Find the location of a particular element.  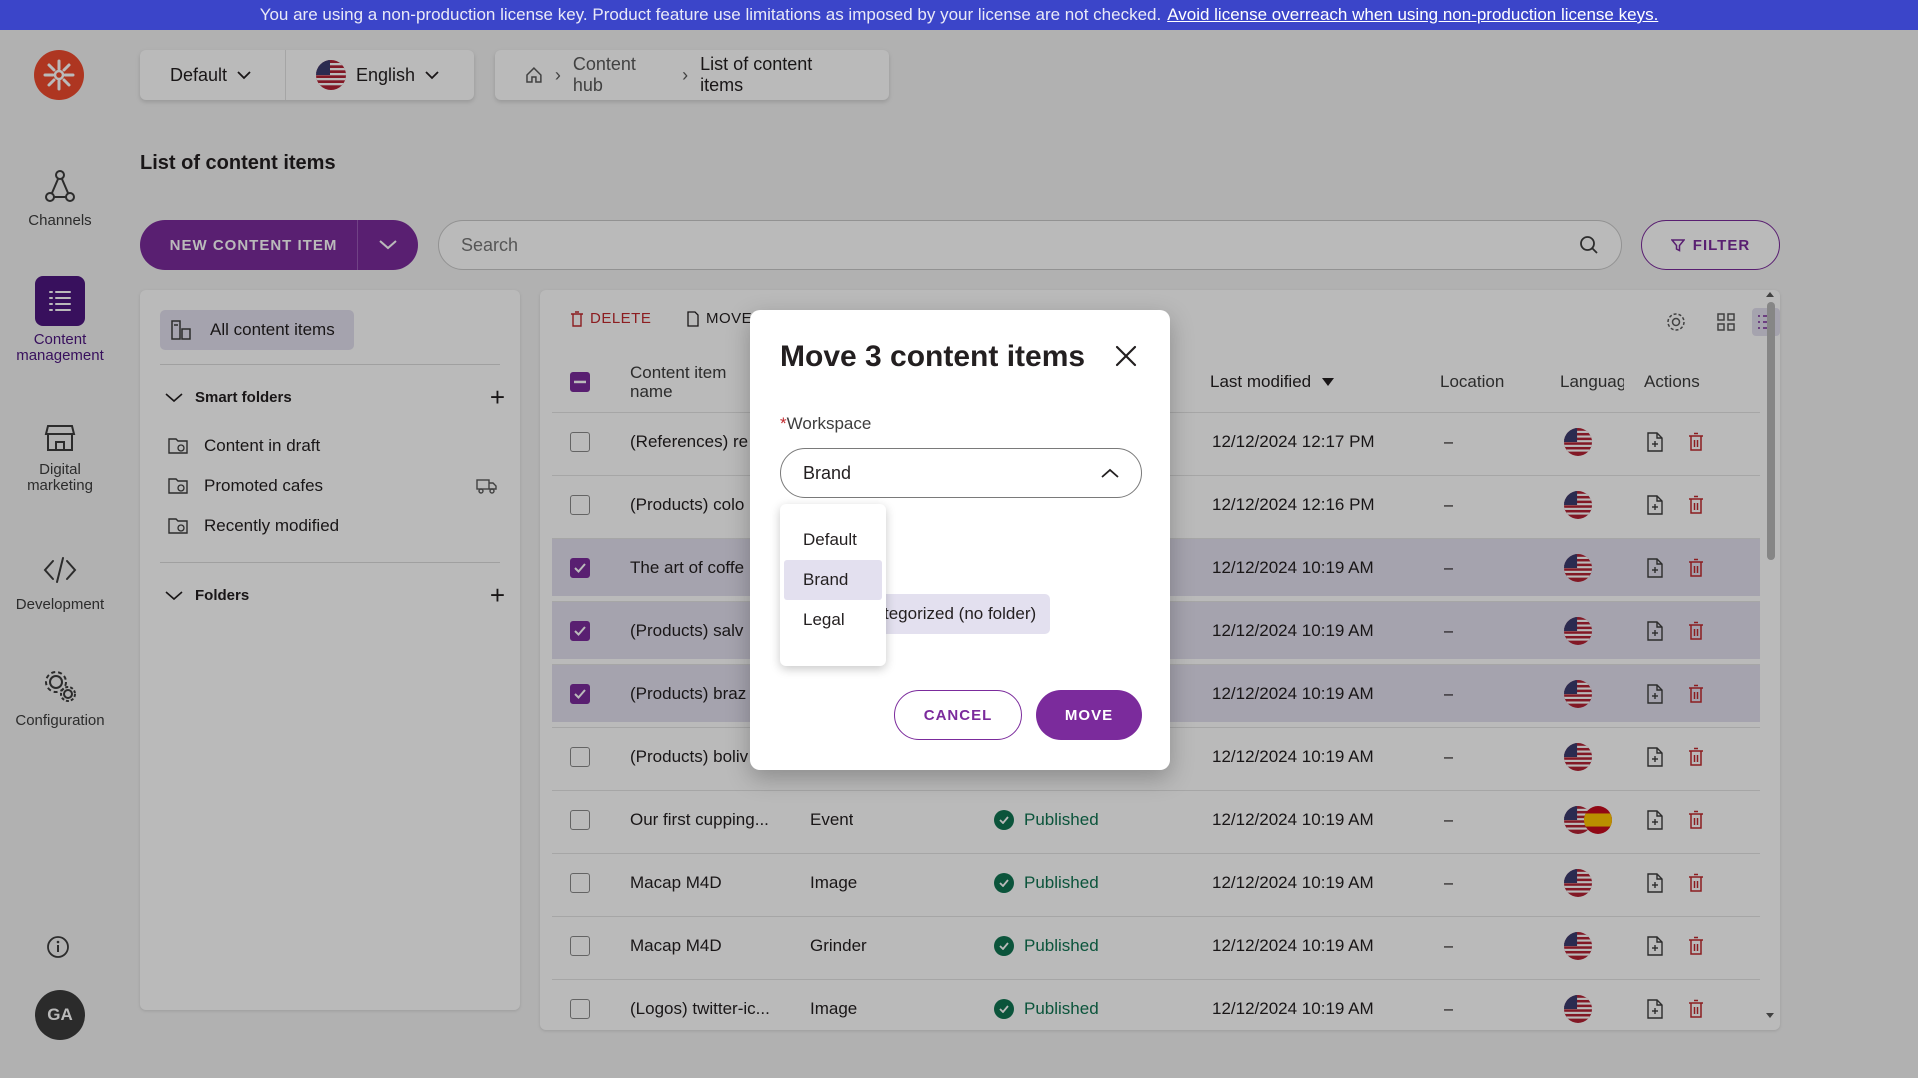

workspace-label: *Workspace is located at coordinates (825, 424).